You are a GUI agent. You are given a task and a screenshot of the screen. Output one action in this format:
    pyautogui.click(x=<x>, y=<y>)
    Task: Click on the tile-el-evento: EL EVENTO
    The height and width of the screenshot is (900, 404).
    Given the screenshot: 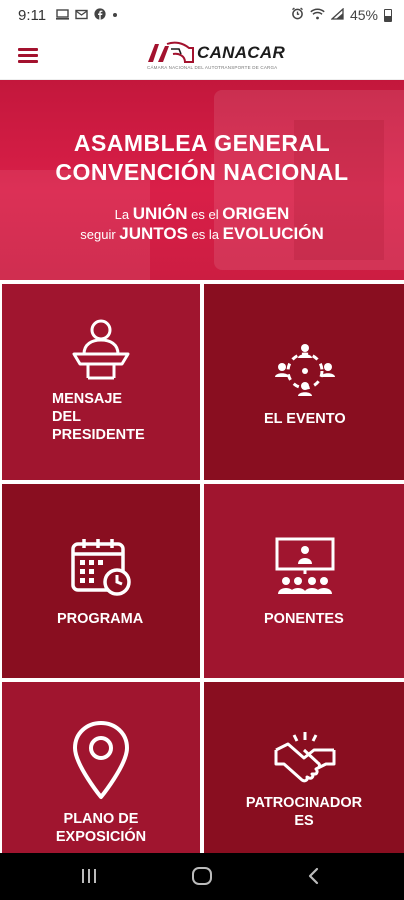 What is the action you would take?
    pyautogui.click(x=304, y=382)
    